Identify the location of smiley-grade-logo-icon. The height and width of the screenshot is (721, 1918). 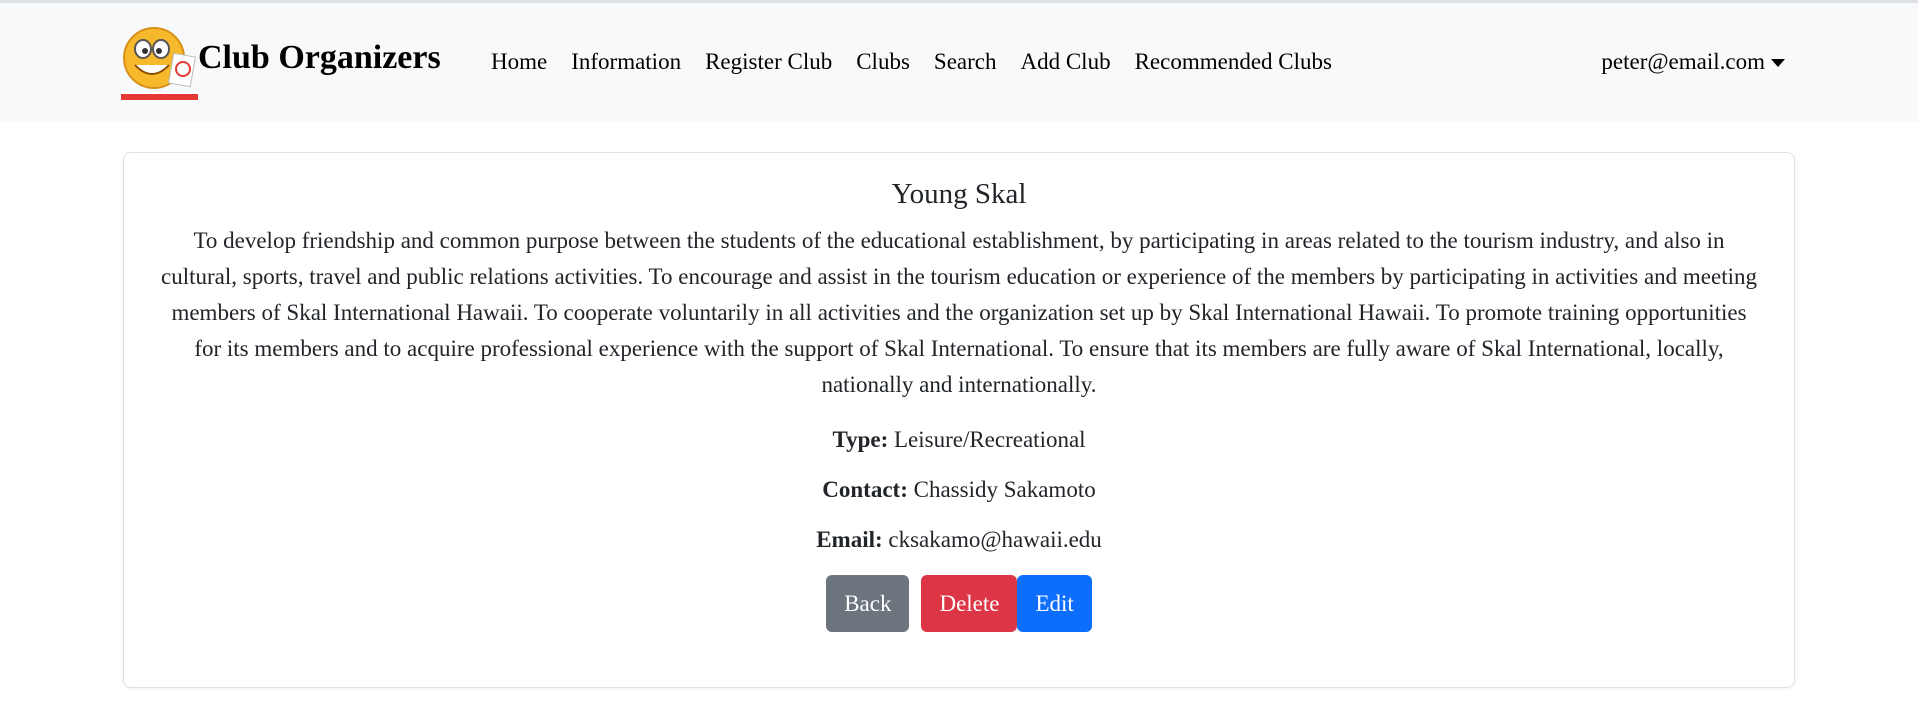
(159, 62).